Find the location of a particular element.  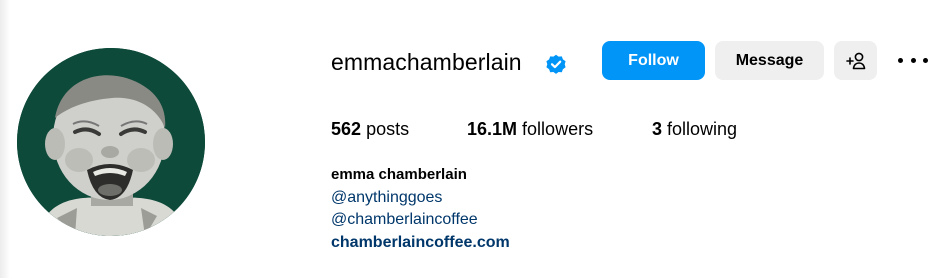

bio-mention-link: @chamberlaincoffee is located at coordinates (404, 219).